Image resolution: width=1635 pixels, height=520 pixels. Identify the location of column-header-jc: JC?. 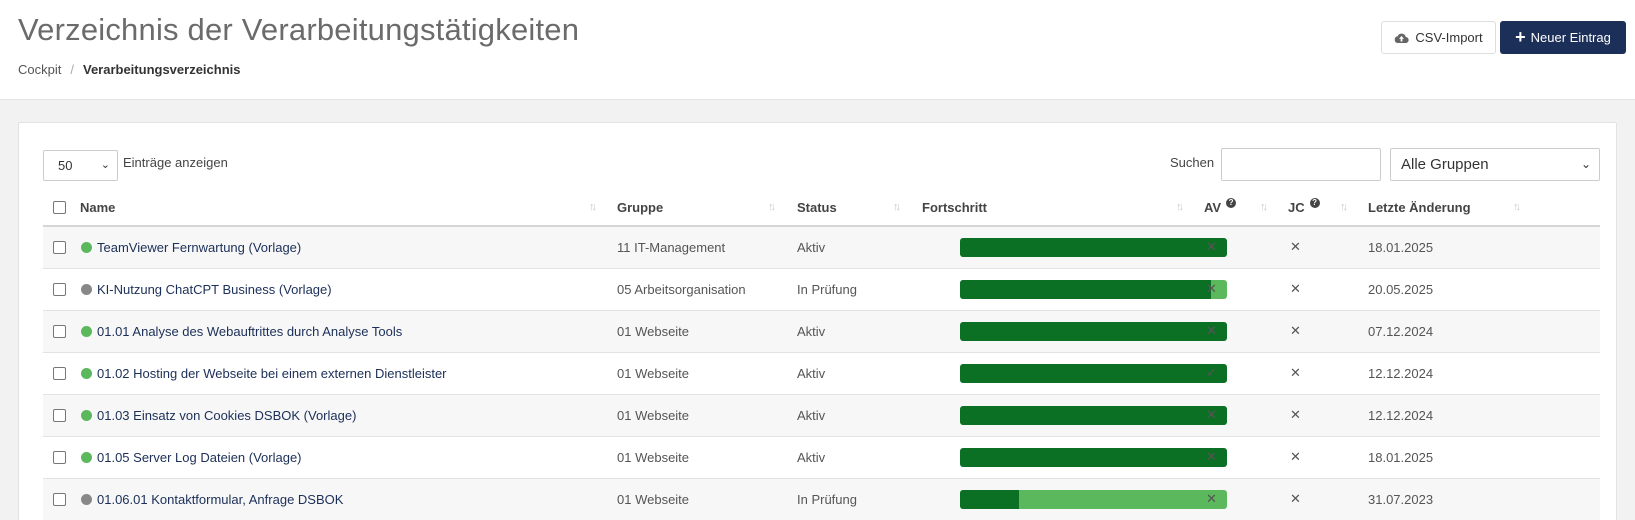
(1304, 206).